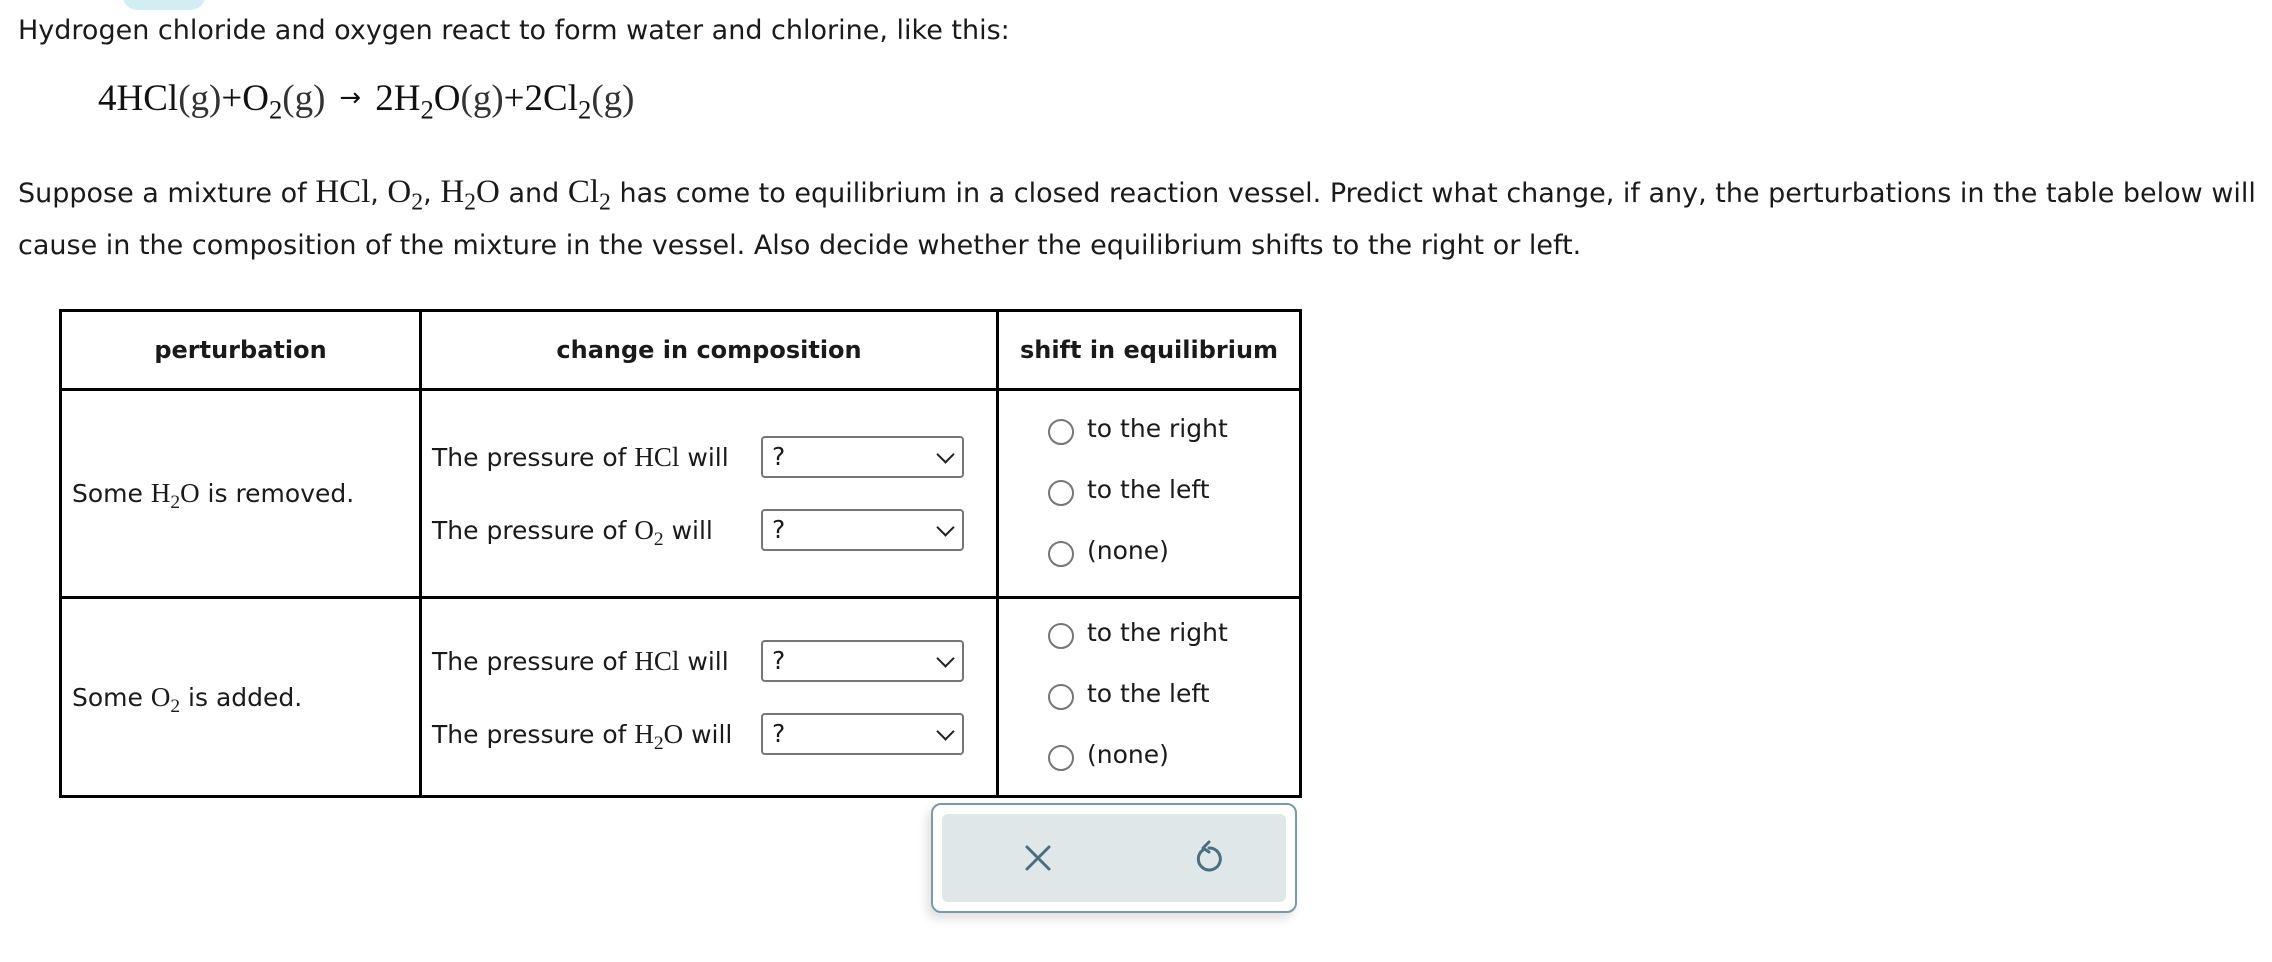  I want to click on product-h2o: 2H2O(g), so click(439, 100).